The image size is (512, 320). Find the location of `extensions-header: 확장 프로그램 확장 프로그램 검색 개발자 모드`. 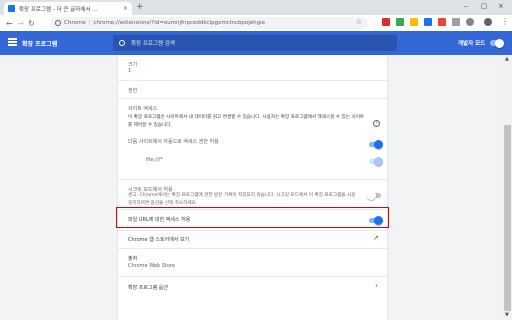

extensions-header: 확장 프로그램 확장 프로그램 검색 개발자 모드 is located at coordinates (256, 43).